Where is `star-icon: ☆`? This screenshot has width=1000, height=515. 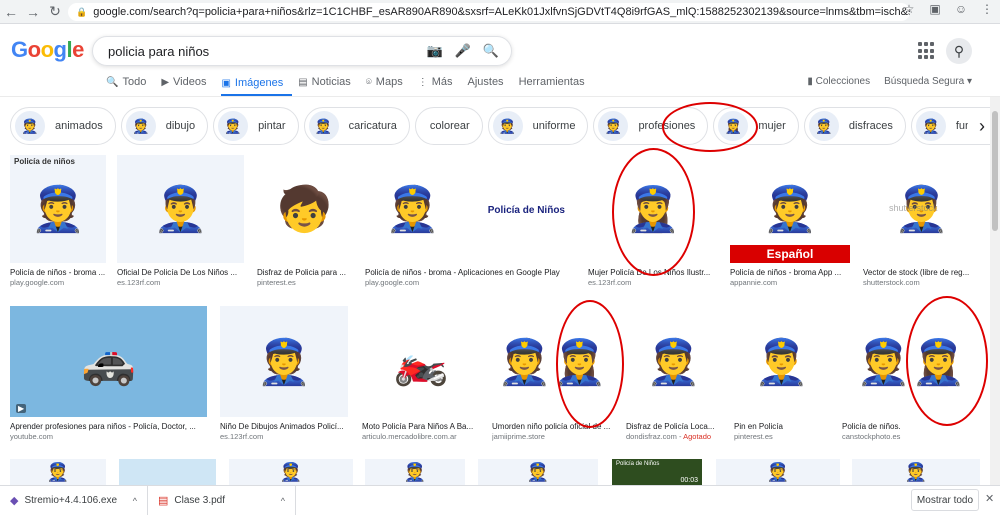
star-icon: ☆ is located at coordinates (909, 9).